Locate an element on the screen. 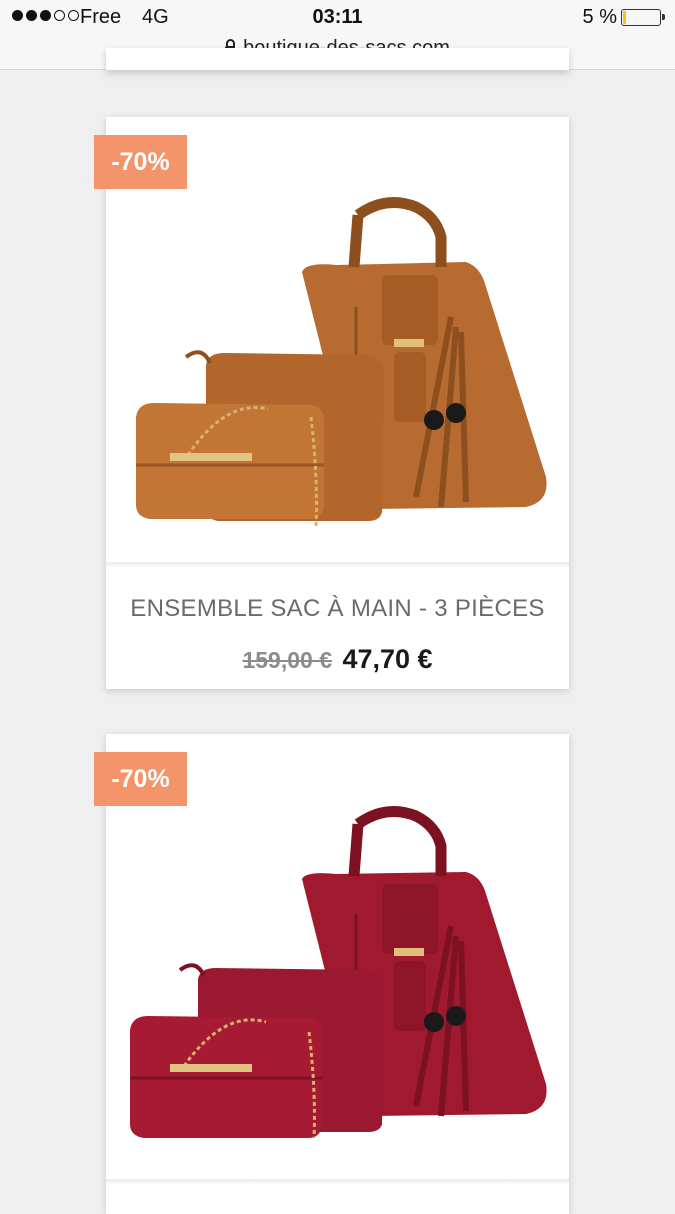 The image size is (675, 1214). status-bar: Free 4G 03:11 5 % is located at coordinates (337, 19).